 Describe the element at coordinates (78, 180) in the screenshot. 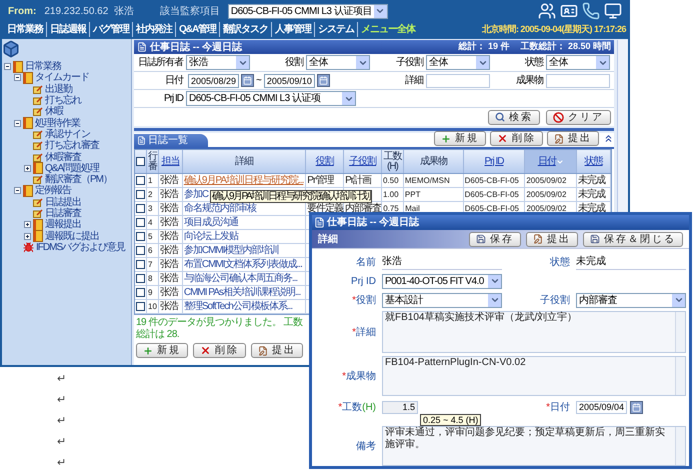

I see `tree-item: 翻訳審査（PM）` at that location.